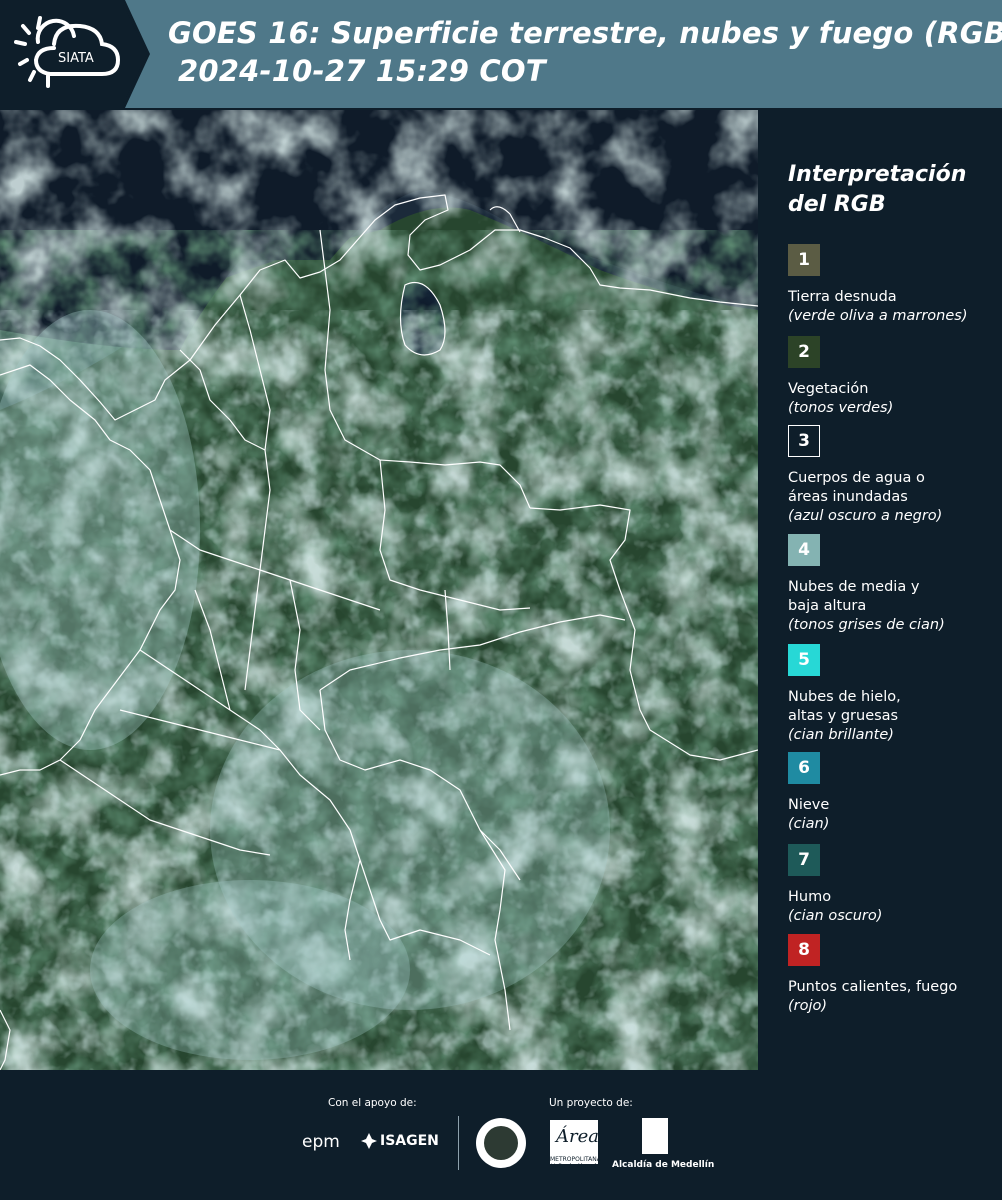 The image size is (1002, 1200). What do you see at coordinates (835, 916) in the screenshot?
I see `legend-desc-7: (cian oscuro)` at bounding box center [835, 916].